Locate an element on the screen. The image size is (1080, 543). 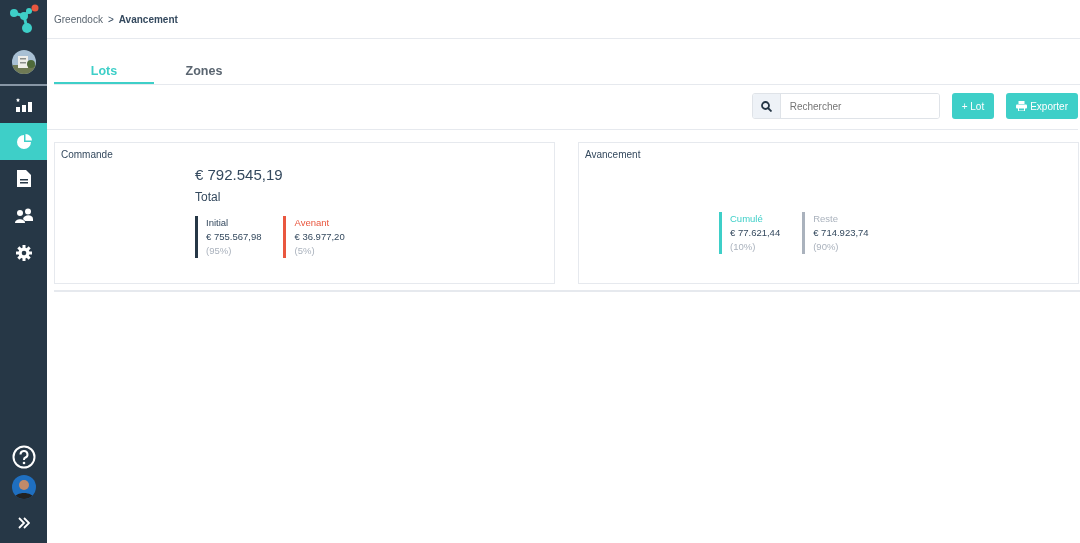
legend-label: Cumulé is located at coordinates (747, 219).